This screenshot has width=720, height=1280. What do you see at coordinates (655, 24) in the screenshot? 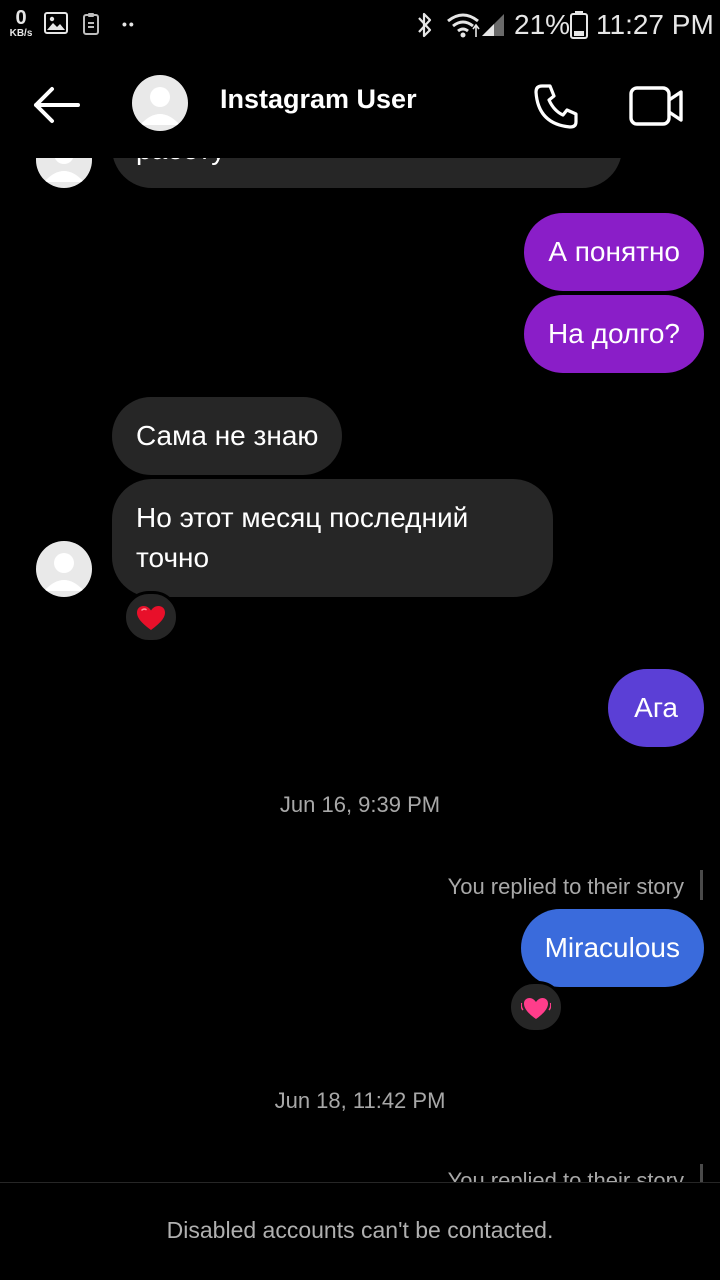
I see `clock: 11:27 PM` at bounding box center [655, 24].